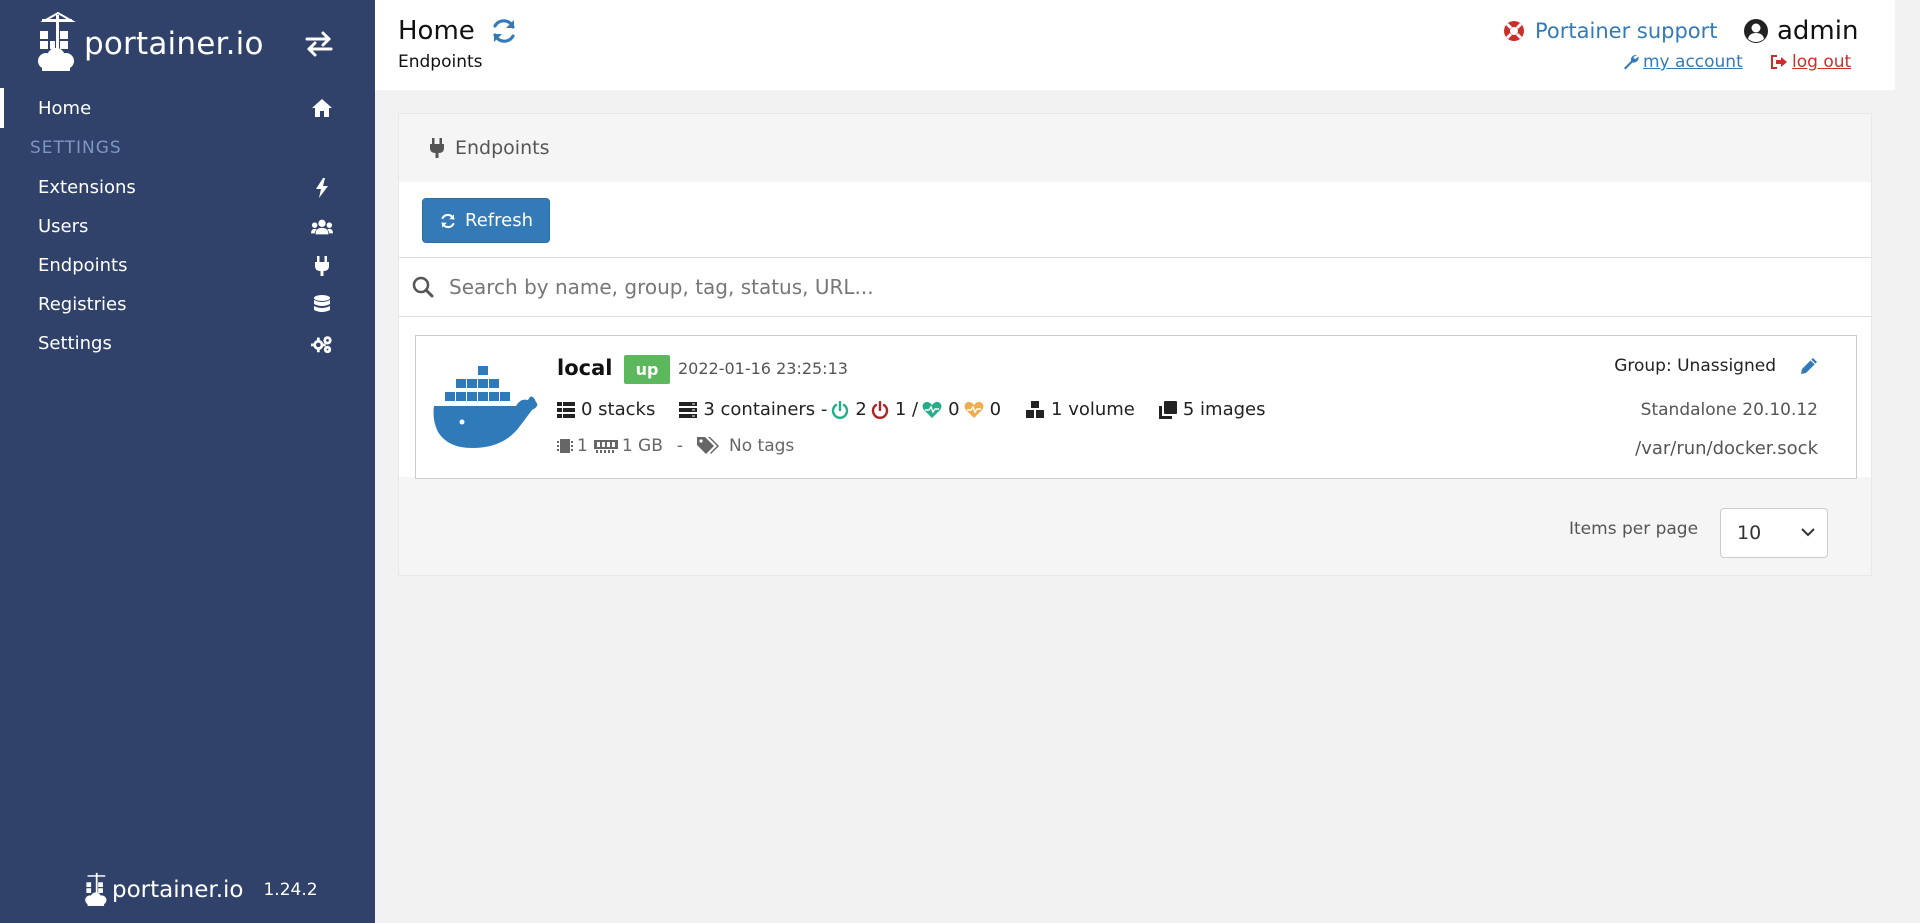 The height and width of the screenshot is (923, 1920). I want to click on sidebar-item-label: Home, so click(65, 108).